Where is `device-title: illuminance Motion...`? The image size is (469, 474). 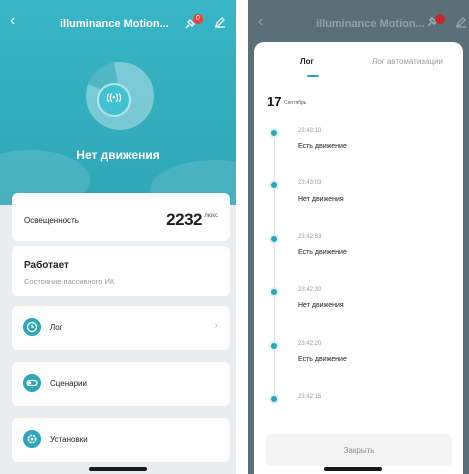 device-title: illuminance Motion... is located at coordinates (114, 24).